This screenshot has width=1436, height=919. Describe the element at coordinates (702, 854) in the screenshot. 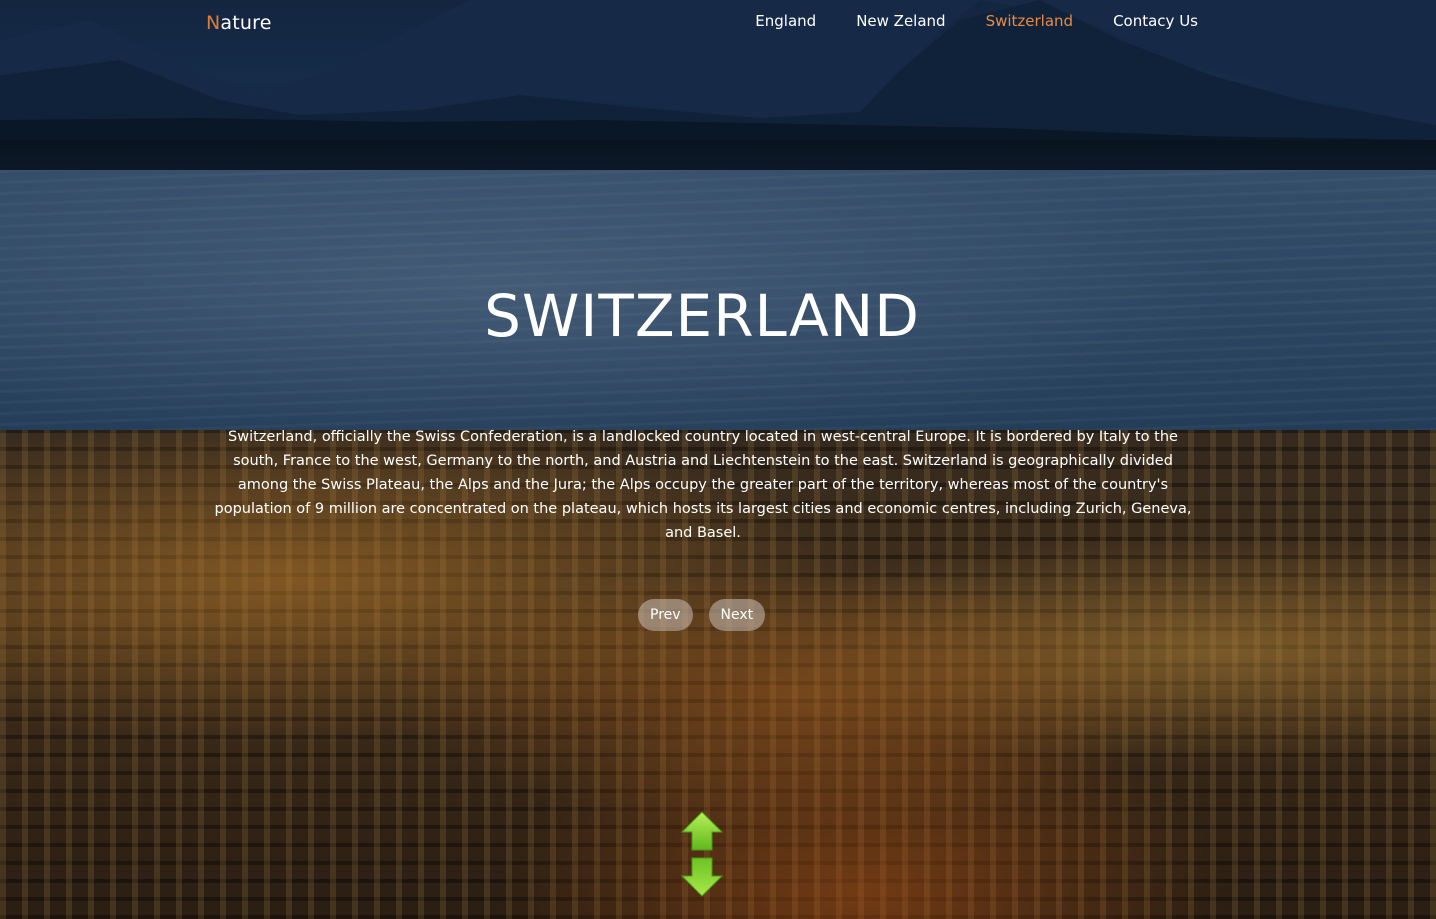

I see `up-down-arrow-icon` at that location.